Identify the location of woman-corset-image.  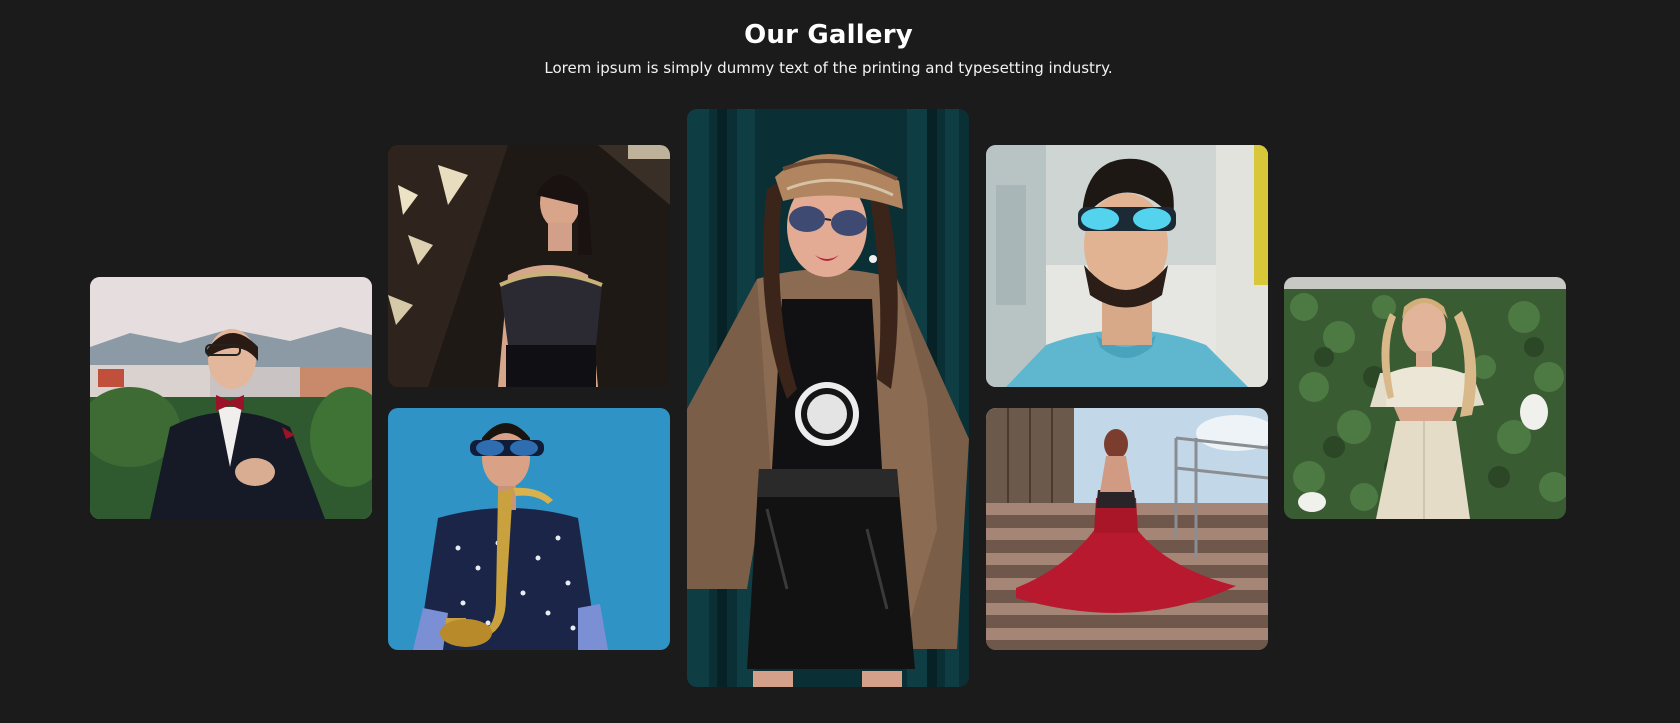
(529, 266).